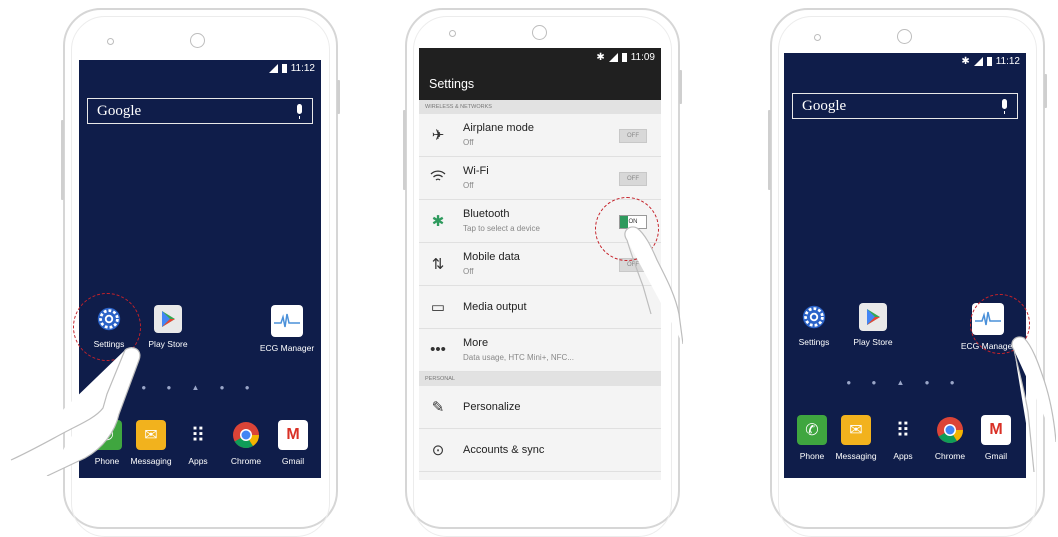 Image resolution: width=1058 pixels, height=537 pixels. What do you see at coordinates (814, 317) in the screenshot?
I see `gear-icon` at bounding box center [814, 317].